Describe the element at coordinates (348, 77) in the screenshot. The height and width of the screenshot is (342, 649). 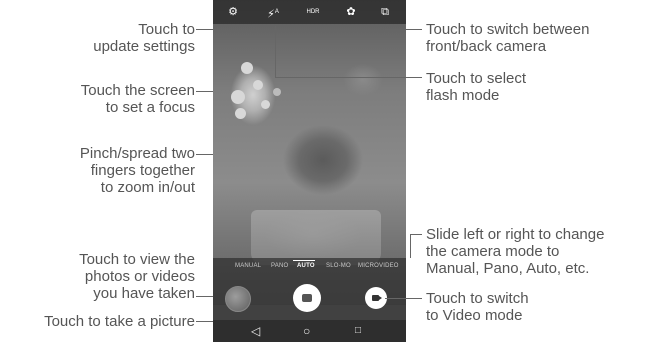
I see `flash-leader-line` at that location.